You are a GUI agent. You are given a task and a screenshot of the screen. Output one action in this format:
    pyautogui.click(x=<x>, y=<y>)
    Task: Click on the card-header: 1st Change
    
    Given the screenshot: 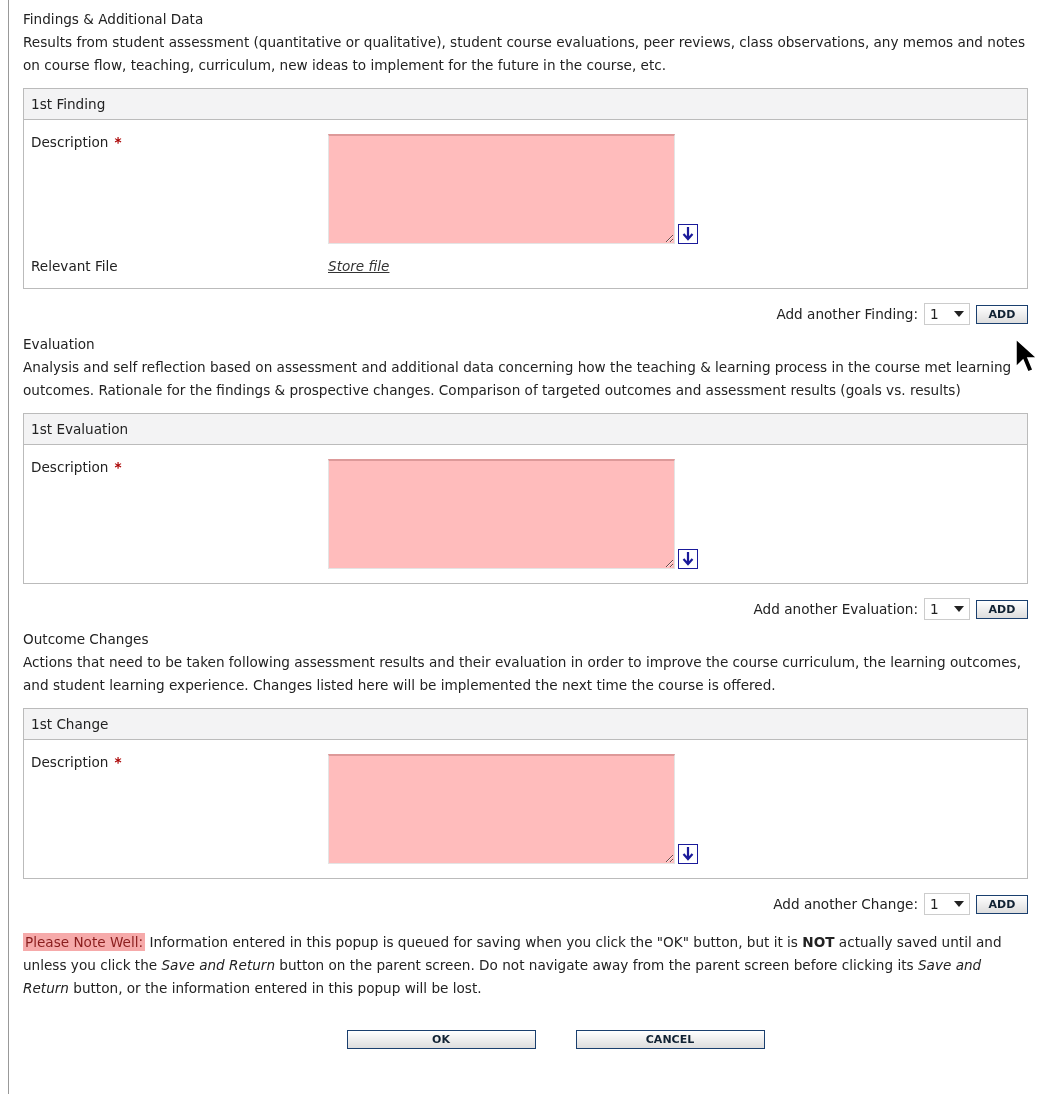 What is the action you would take?
    pyautogui.click(x=525, y=725)
    